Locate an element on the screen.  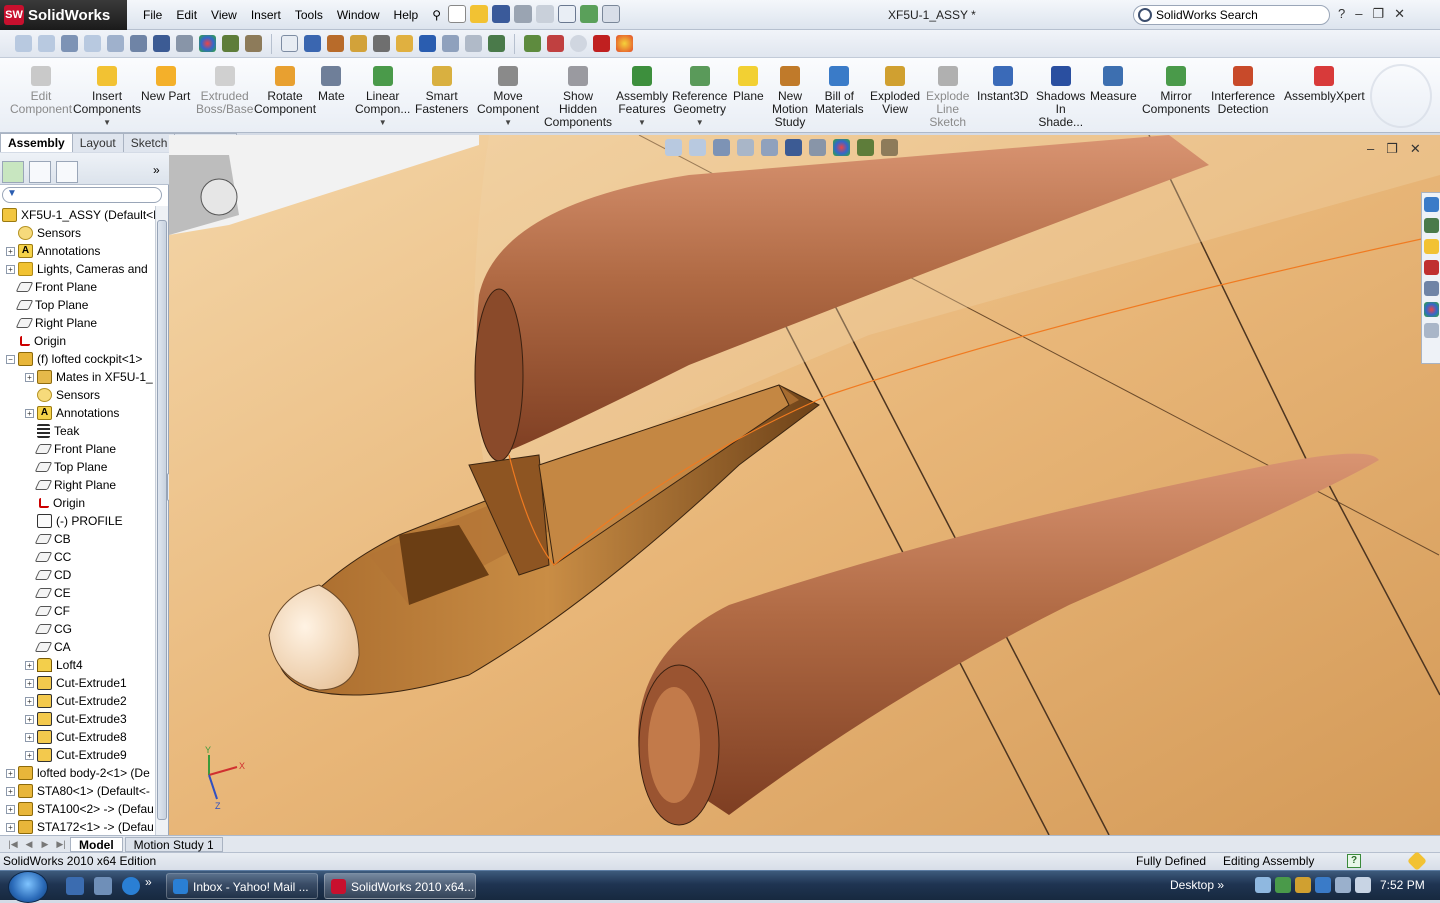
view-palette-icon is located at coordinates (1431, 288).